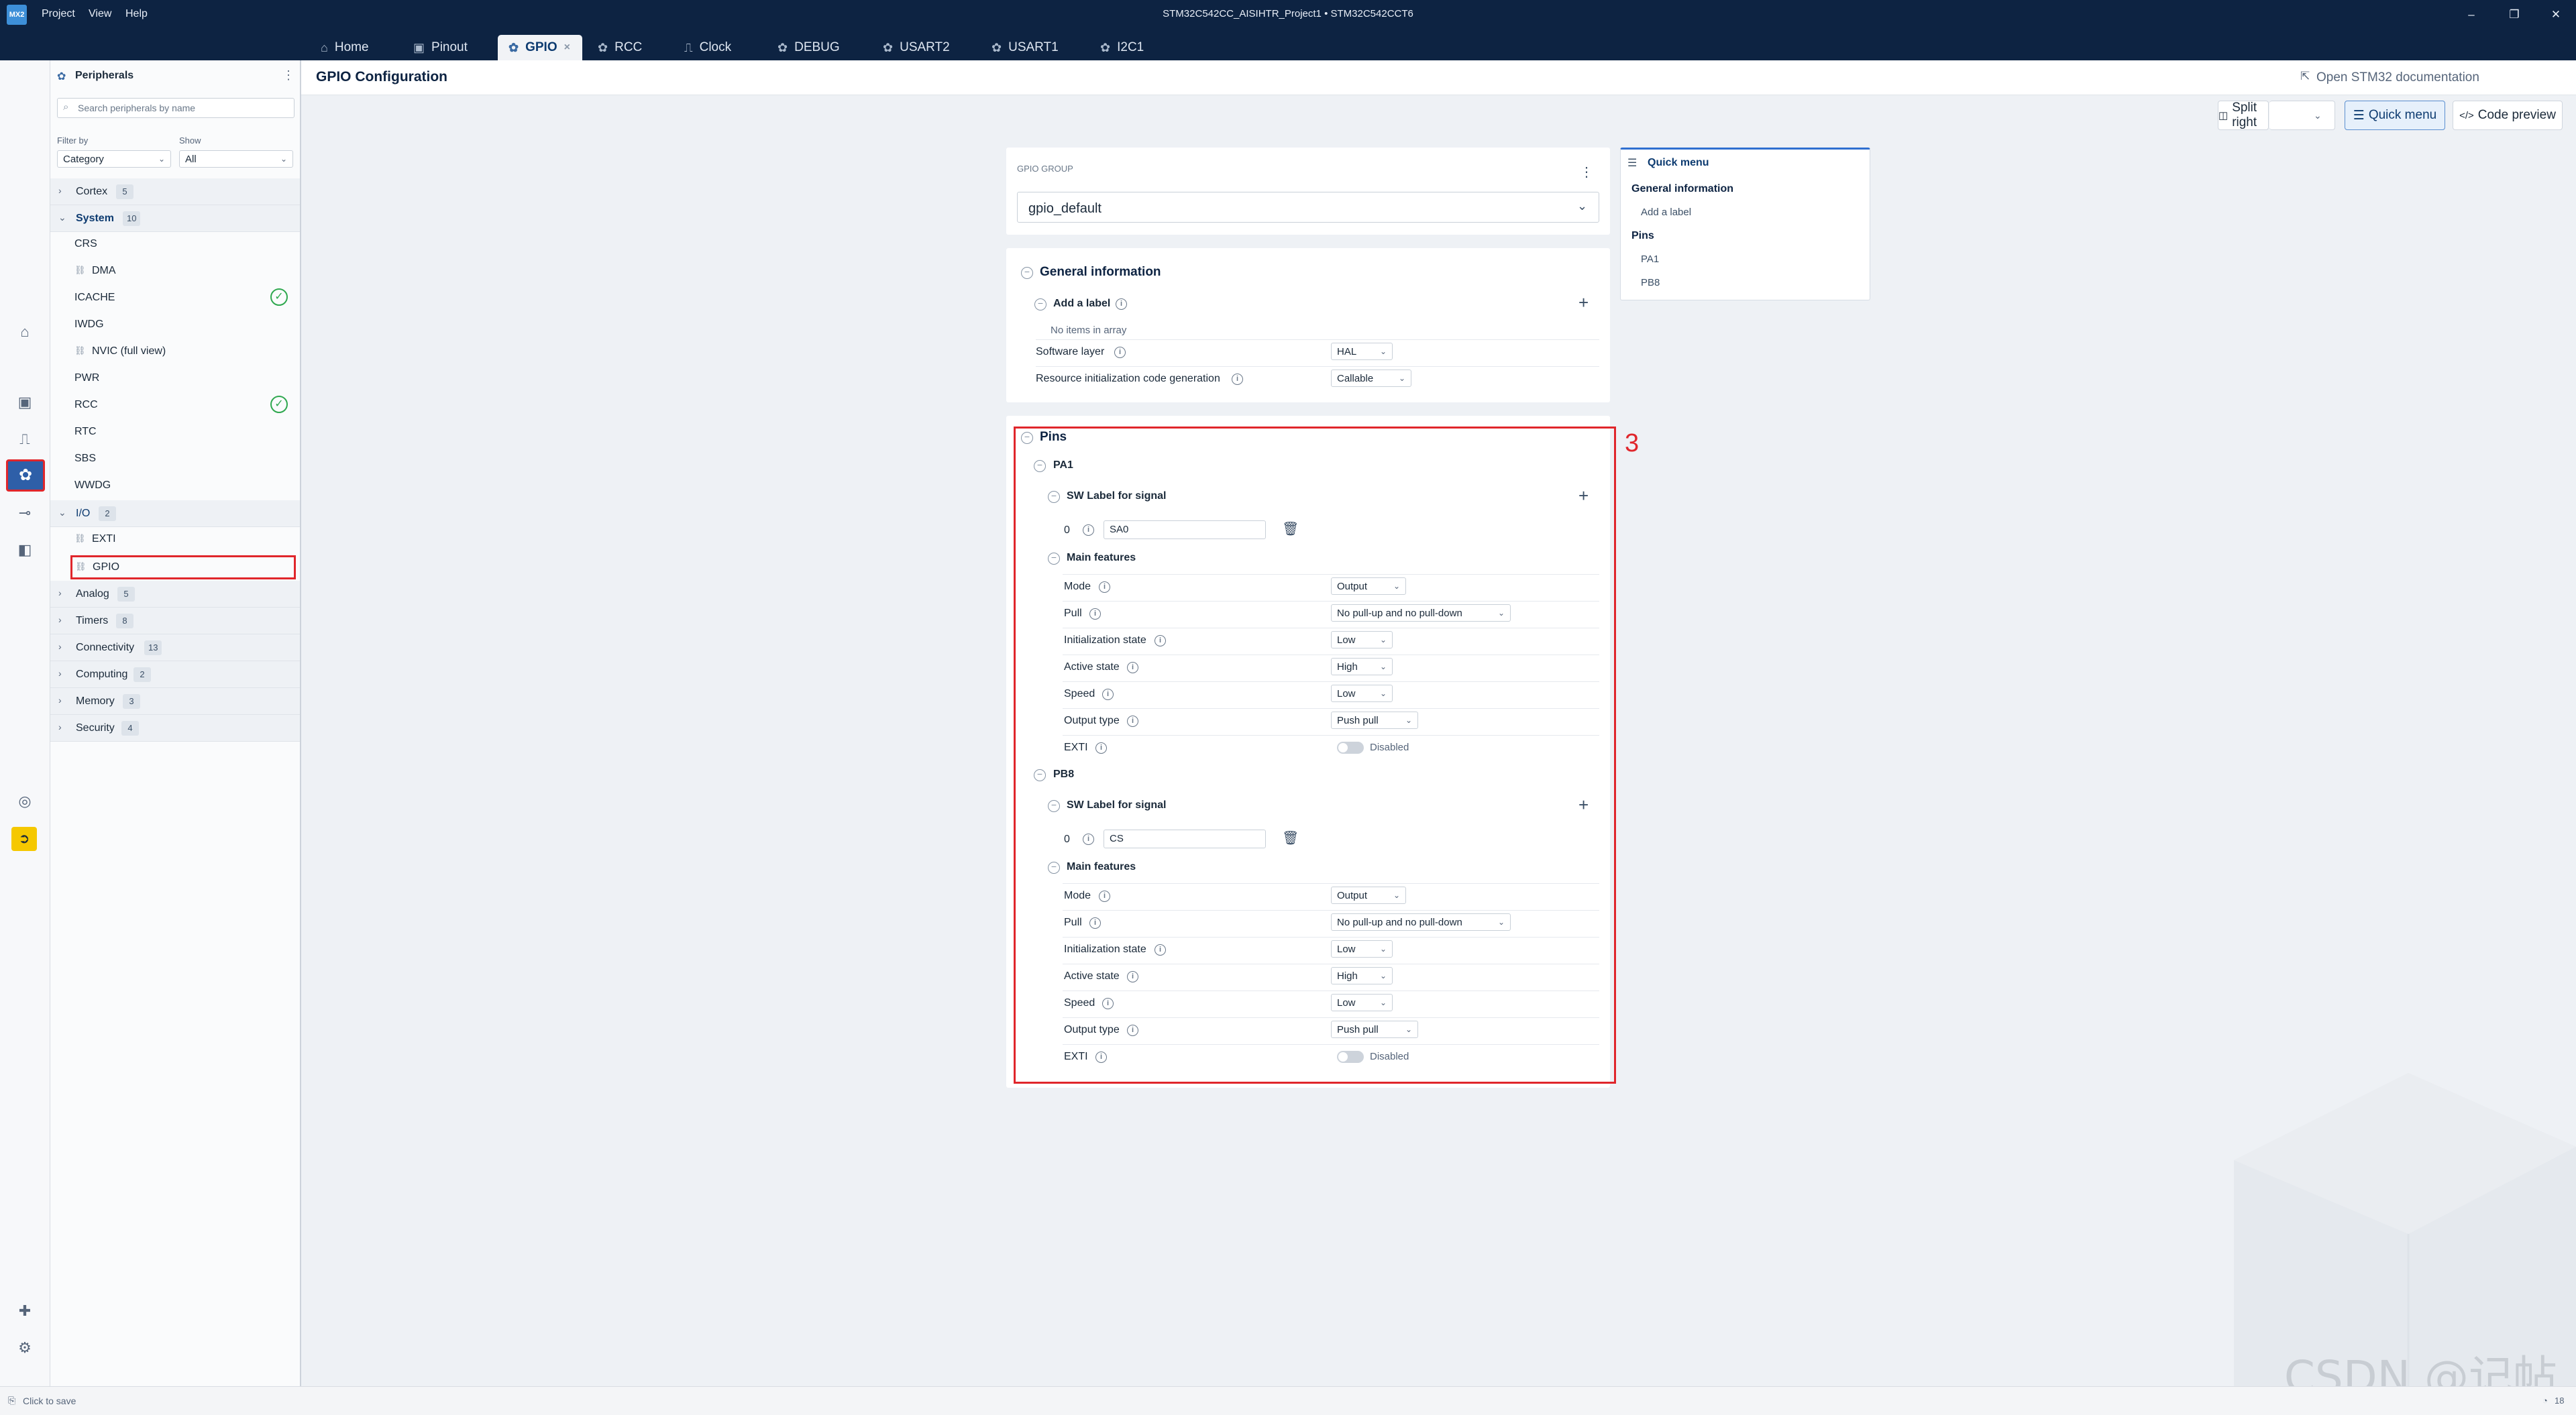 The image size is (2576, 1415). I want to click on target-icon: ◎, so click(25, 801).